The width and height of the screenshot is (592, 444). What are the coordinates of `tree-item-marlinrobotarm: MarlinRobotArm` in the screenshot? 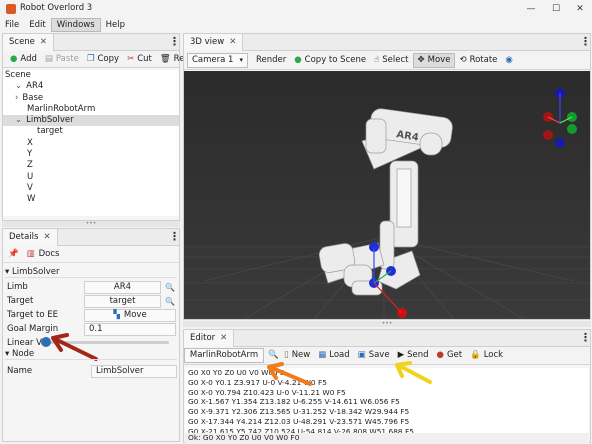 It's located at (91, 109).